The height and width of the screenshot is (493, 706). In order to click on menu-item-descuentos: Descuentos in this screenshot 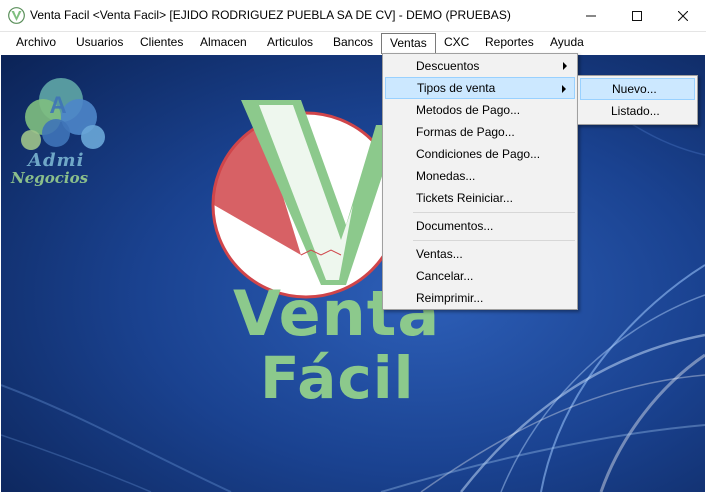, I will do `click(480, 66)`.